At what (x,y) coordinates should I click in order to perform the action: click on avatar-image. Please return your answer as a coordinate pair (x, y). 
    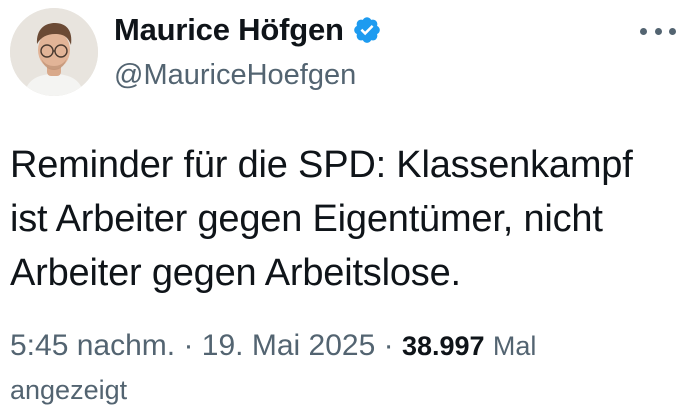
    Looking at the image, I should click on (54, 52).